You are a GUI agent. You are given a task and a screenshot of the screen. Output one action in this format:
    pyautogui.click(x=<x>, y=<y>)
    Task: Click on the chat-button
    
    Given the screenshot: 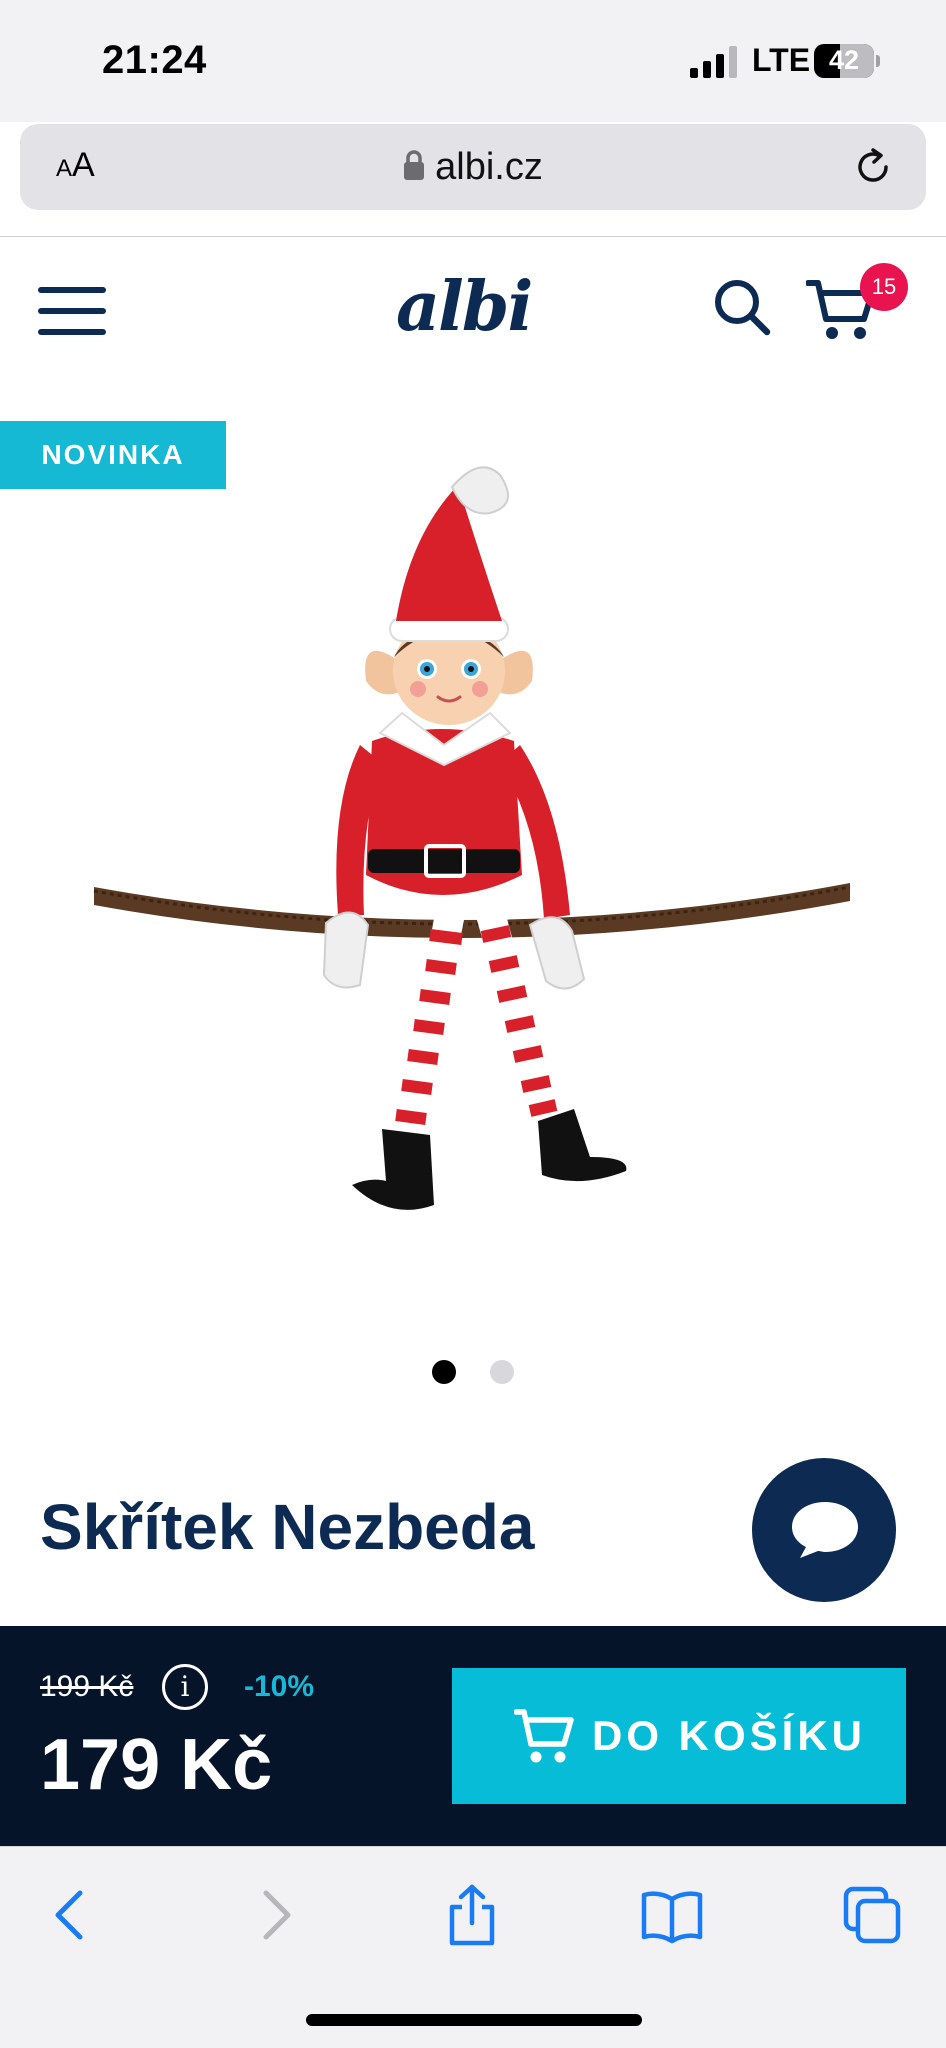 What is the action you would take?
    pyautogui.click(x=824, y=1530)
    